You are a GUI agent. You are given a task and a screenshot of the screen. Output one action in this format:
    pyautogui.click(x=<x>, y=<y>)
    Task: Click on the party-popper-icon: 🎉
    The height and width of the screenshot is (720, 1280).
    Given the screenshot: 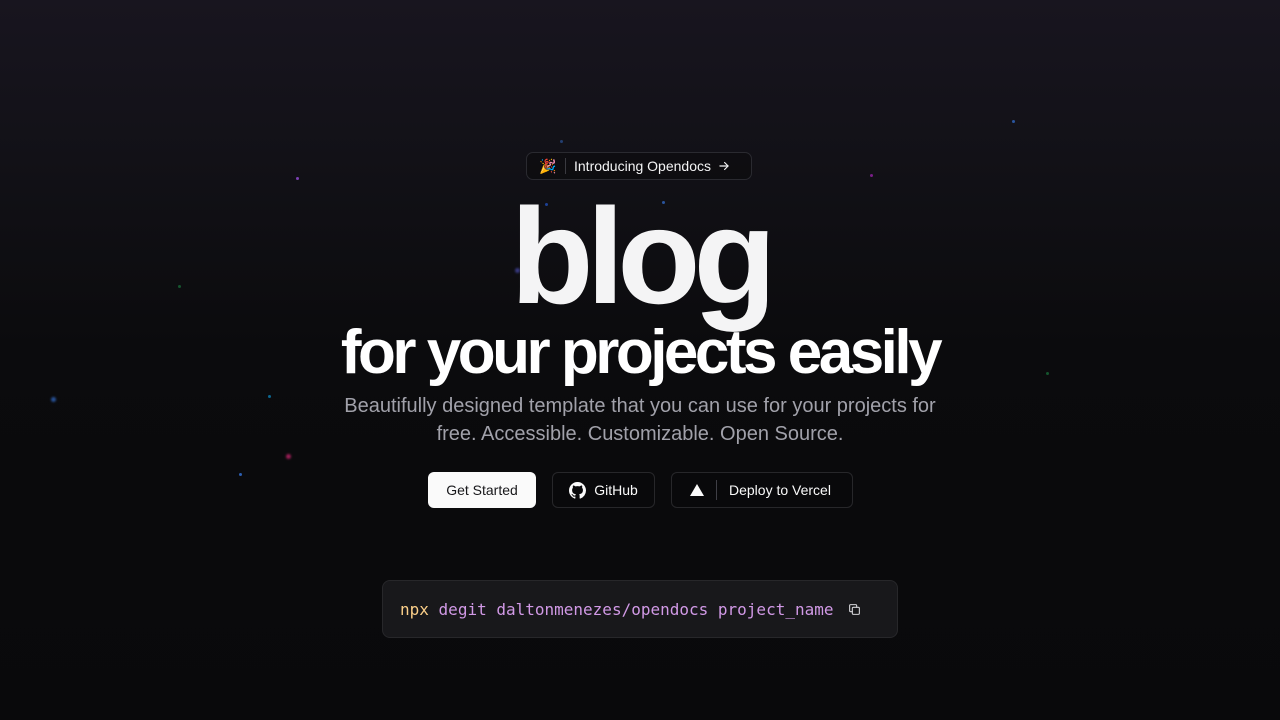 What is the action you would take?
    pyautogui.click(x=548, y=165)
    